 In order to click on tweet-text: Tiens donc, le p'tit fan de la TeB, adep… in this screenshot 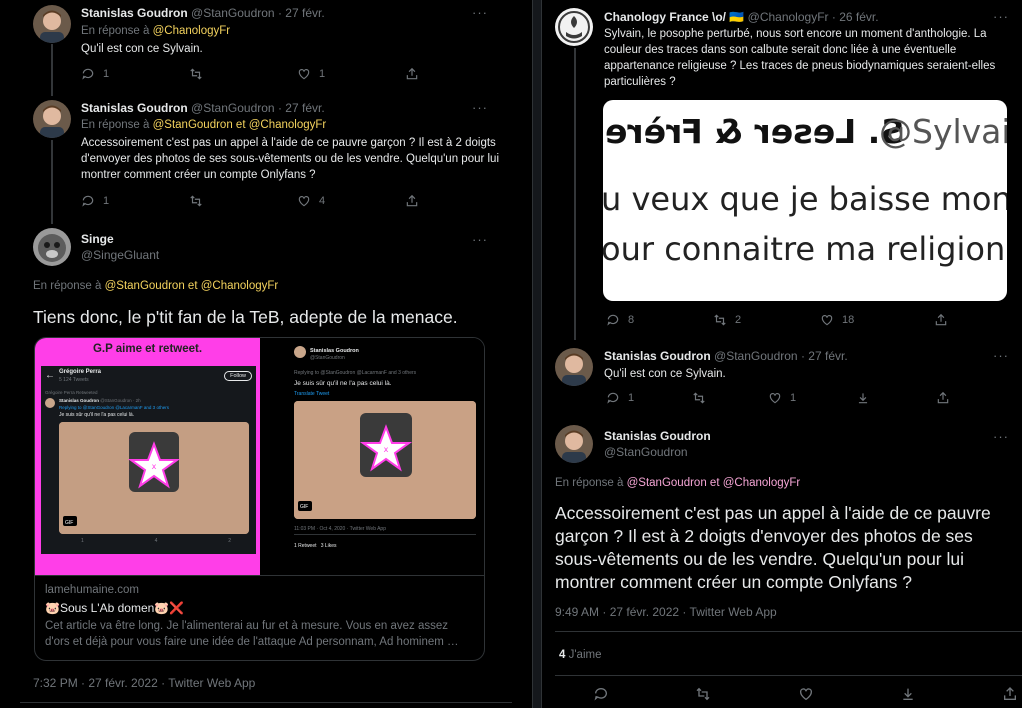, I will do `click(245, 317)`.